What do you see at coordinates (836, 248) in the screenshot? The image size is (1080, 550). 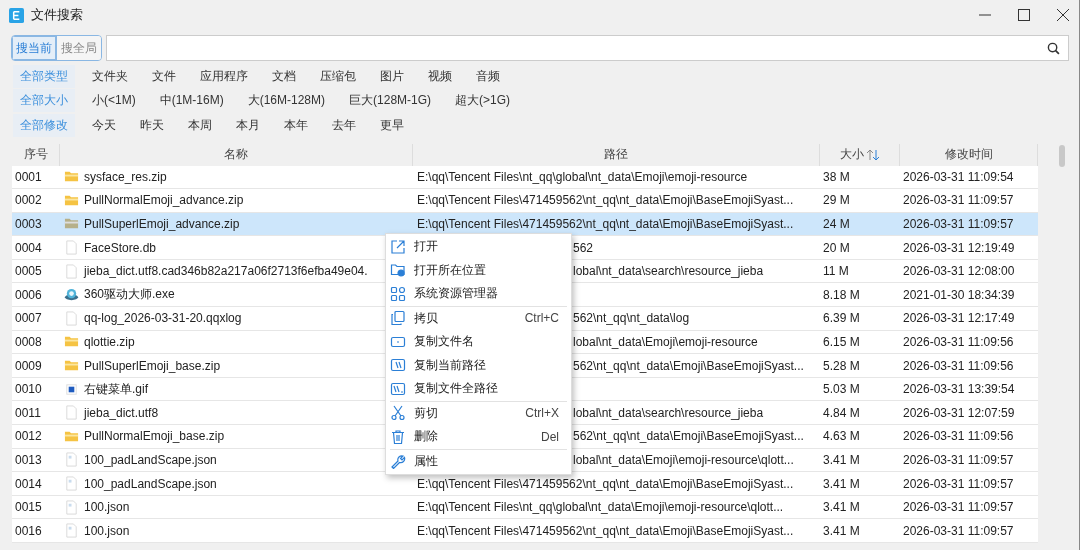 I see `table-cell-text: 20 M` at bounding box center [836, 248].